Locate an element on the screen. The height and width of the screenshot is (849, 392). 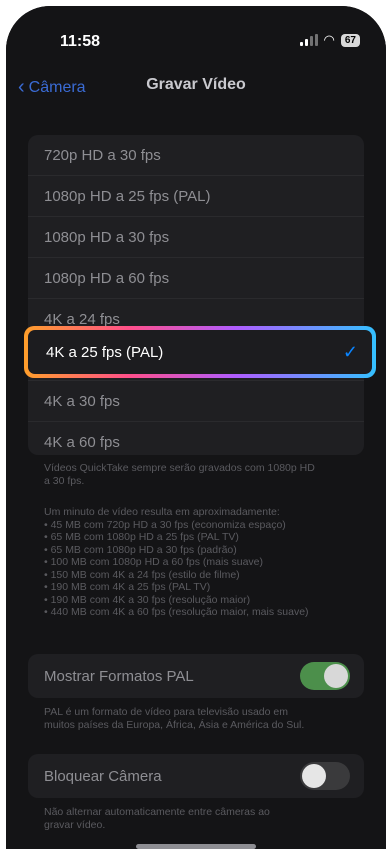
format-option-1080p25: 1080p HD a 25 fps (PAL) is located at coordinates (196, 196).